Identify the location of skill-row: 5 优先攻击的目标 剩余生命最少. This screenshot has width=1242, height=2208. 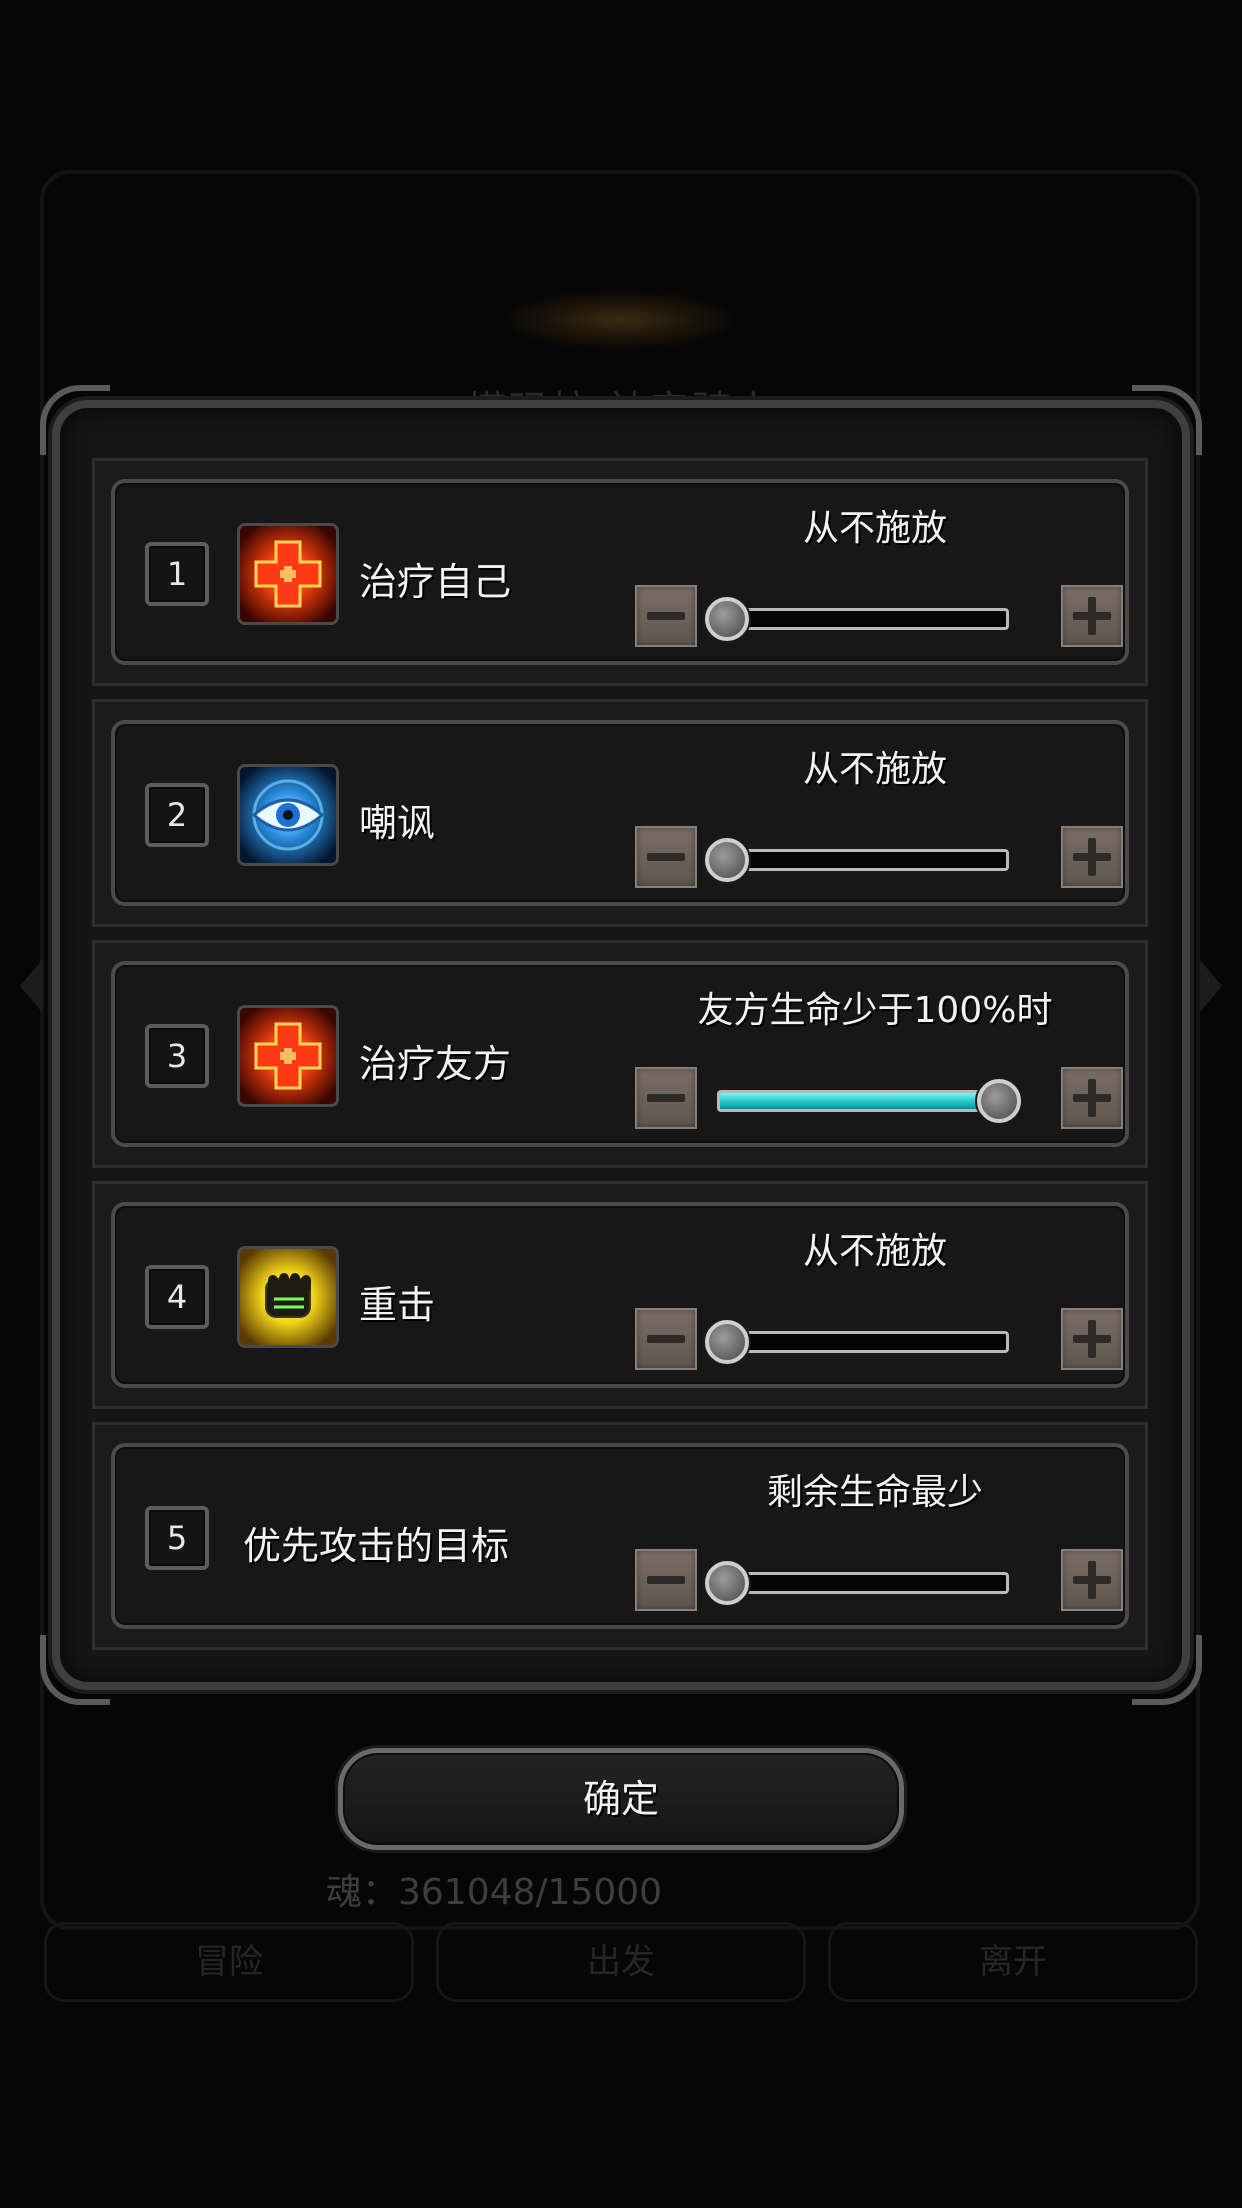
(620, 1536).